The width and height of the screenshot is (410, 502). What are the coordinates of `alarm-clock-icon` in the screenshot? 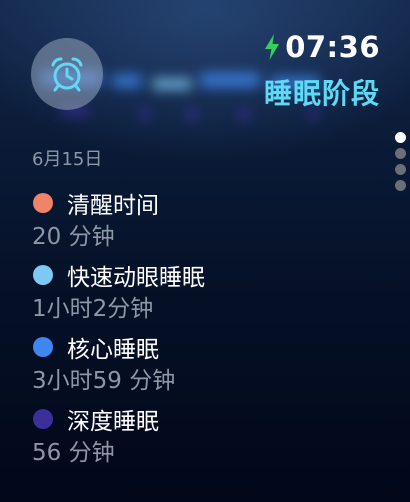 It's located at (67, 74).